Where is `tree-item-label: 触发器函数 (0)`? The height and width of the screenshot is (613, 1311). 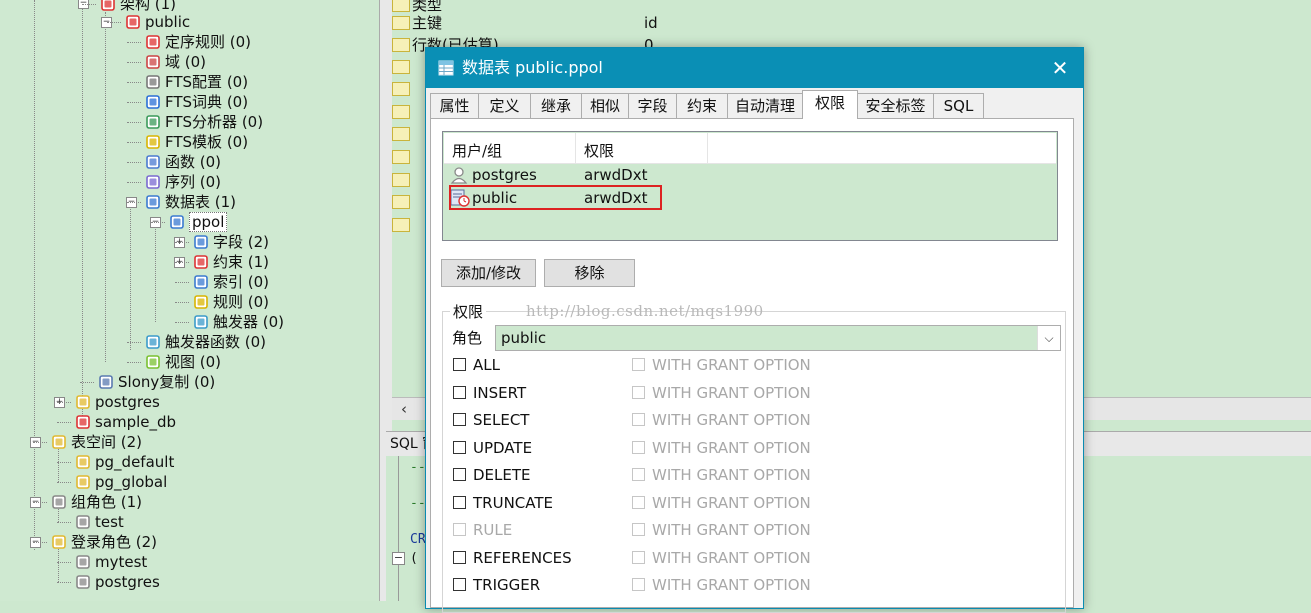 tree-item-label: 触发器函数 (0) is located at coordinates (216, 342).